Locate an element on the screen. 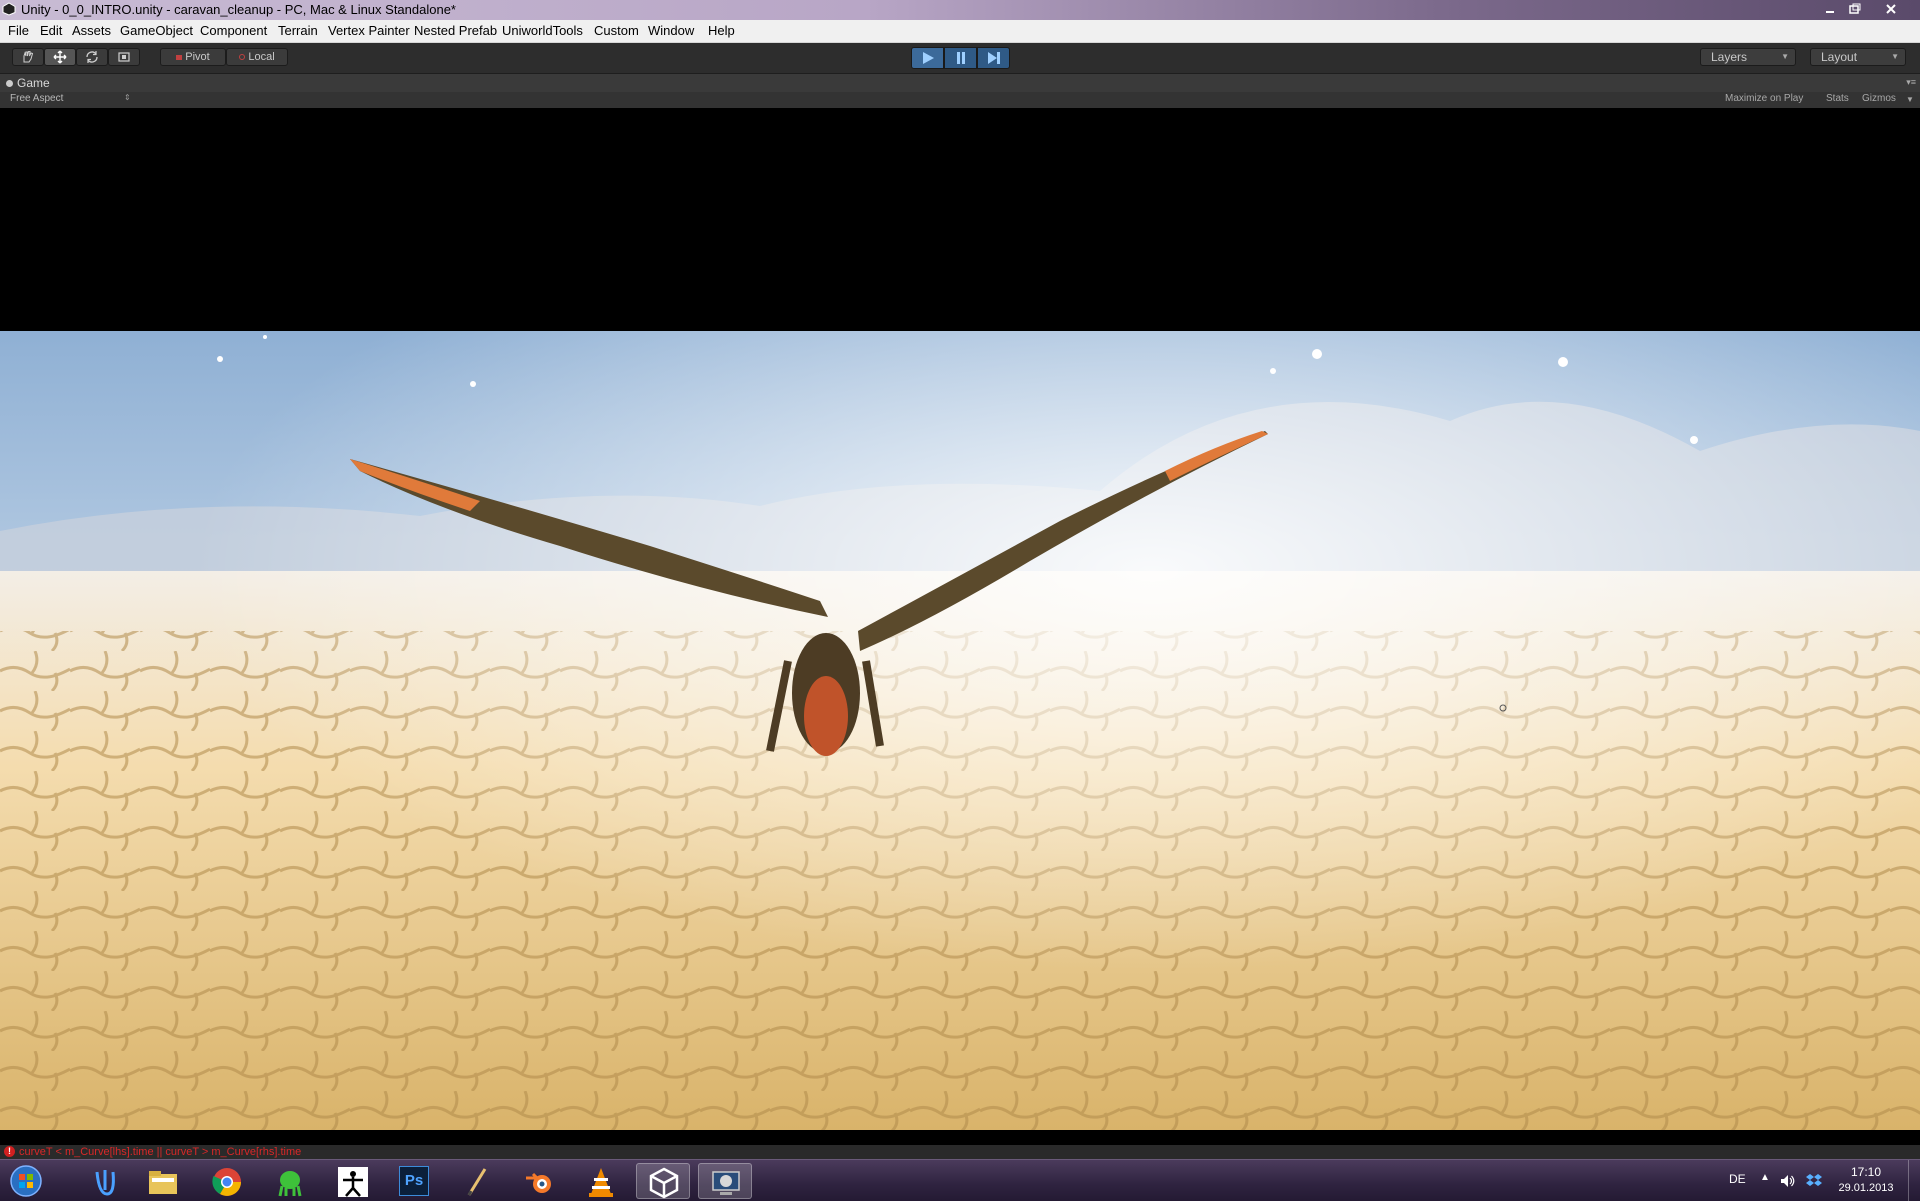 Image resolution: width=1920 pixels, height=1201 pixels. minimize-icon is located at coordinates (1830, 9).